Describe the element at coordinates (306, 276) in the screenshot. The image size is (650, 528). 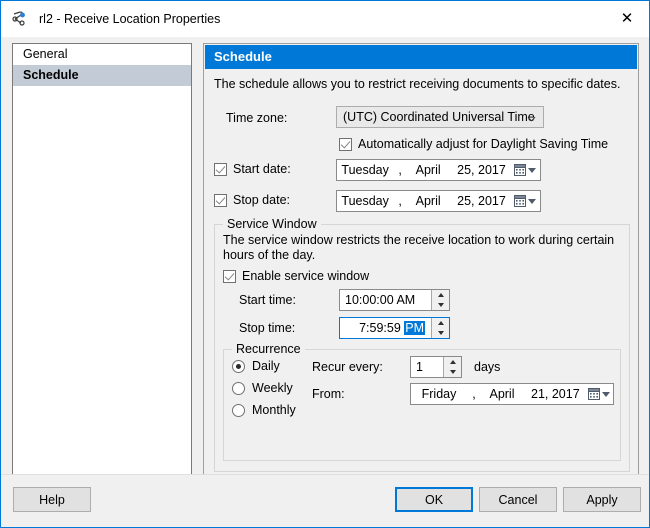
I see `enable-service-window-label: Enable service window` at that location.